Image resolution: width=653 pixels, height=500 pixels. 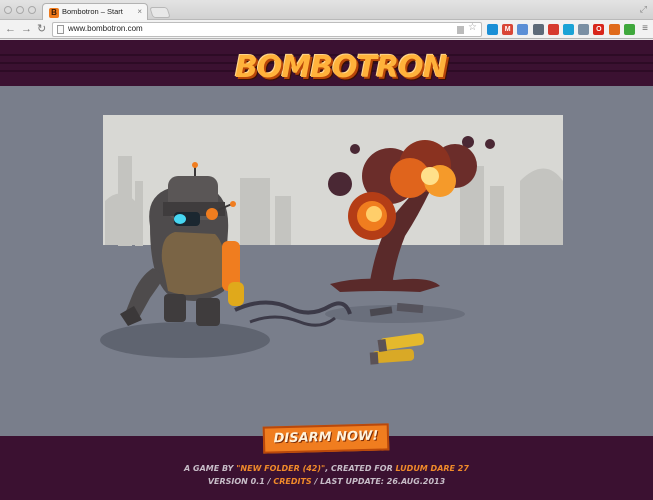 I want to click on gmail-icon: M, so click(x=508, y=29).